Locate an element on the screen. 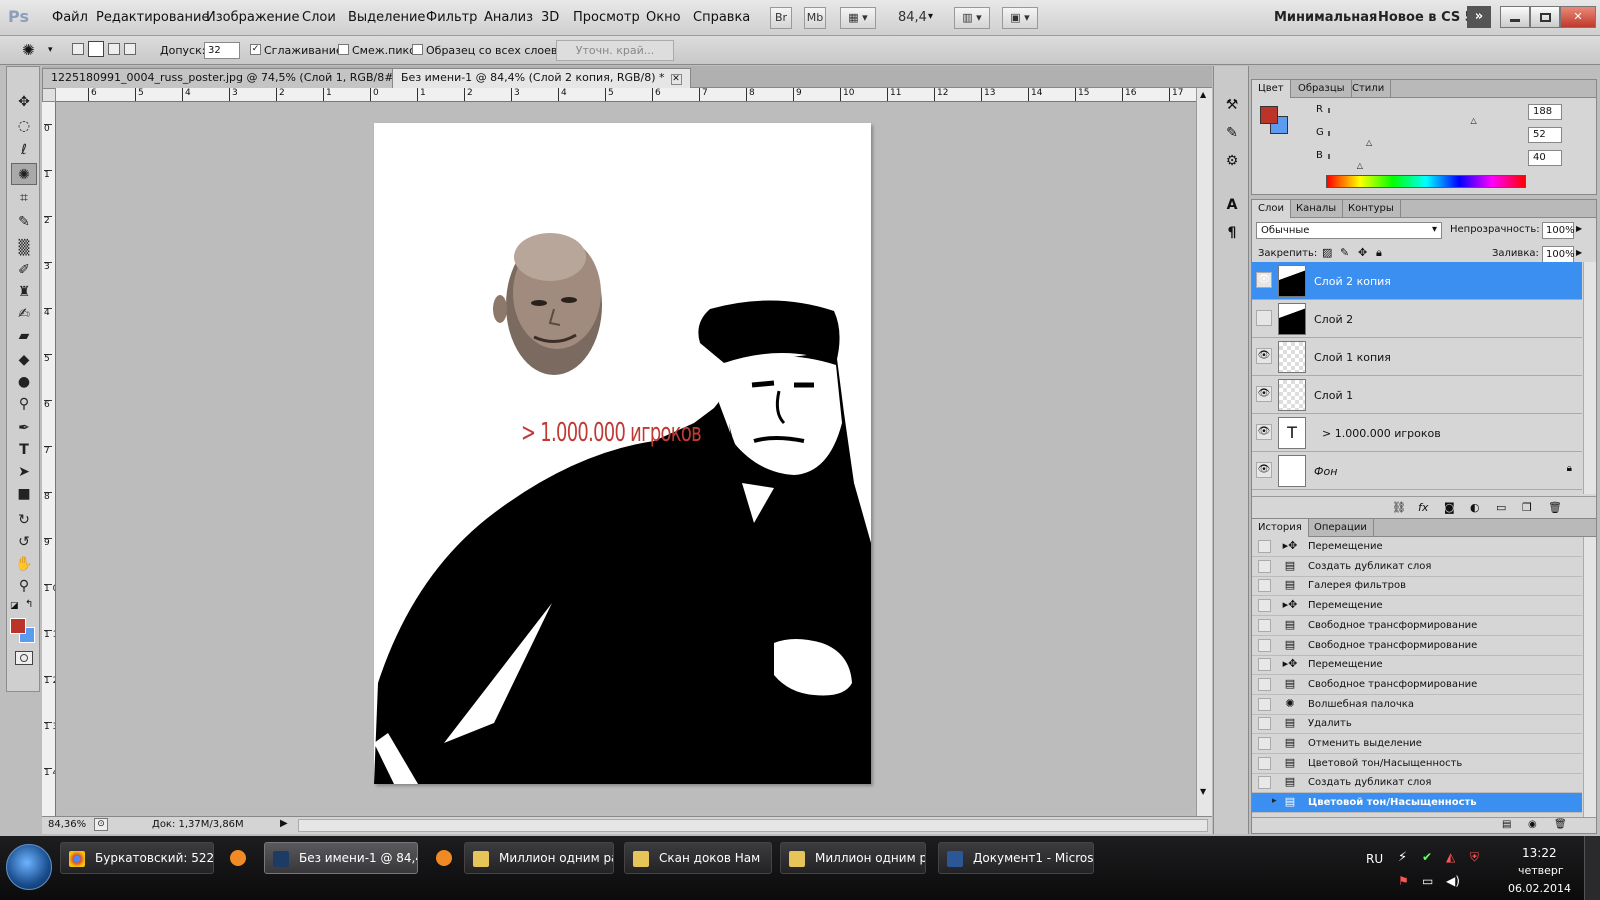  history-state: ✺ Волшебная палочка is located at coordinates (1417, 705).